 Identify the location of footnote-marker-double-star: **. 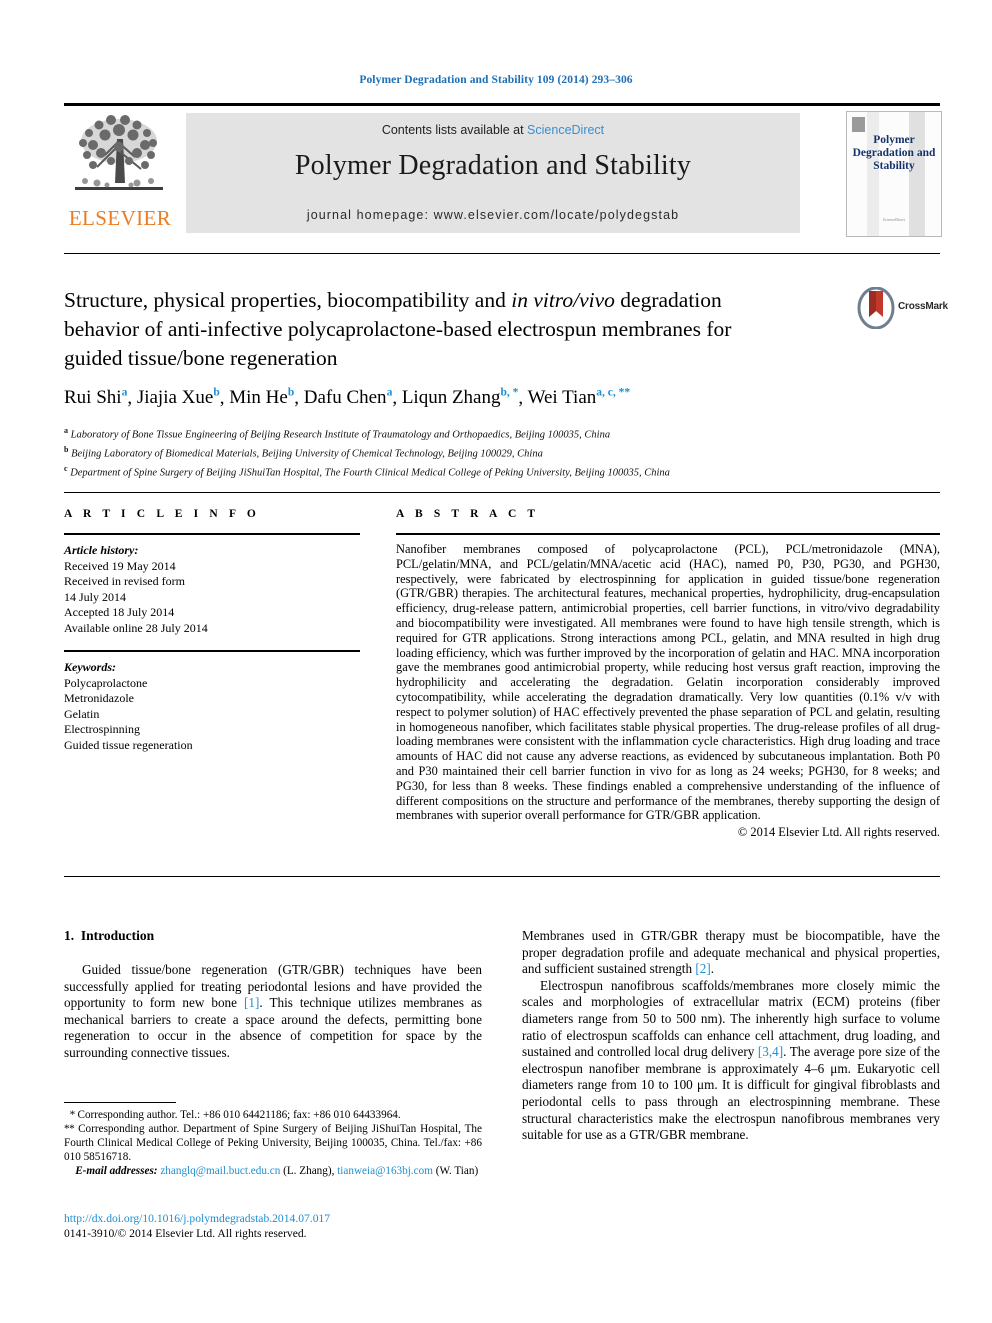
(69, 1129).